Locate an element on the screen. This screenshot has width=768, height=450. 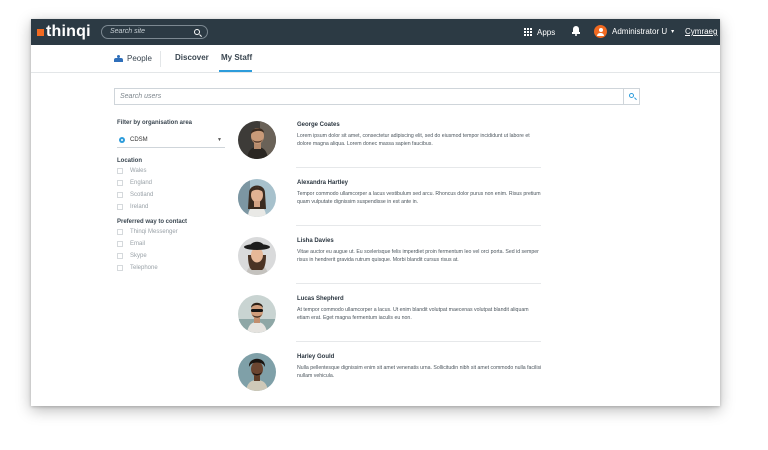
active-tab-indicator is located at coordinates (235, 71).